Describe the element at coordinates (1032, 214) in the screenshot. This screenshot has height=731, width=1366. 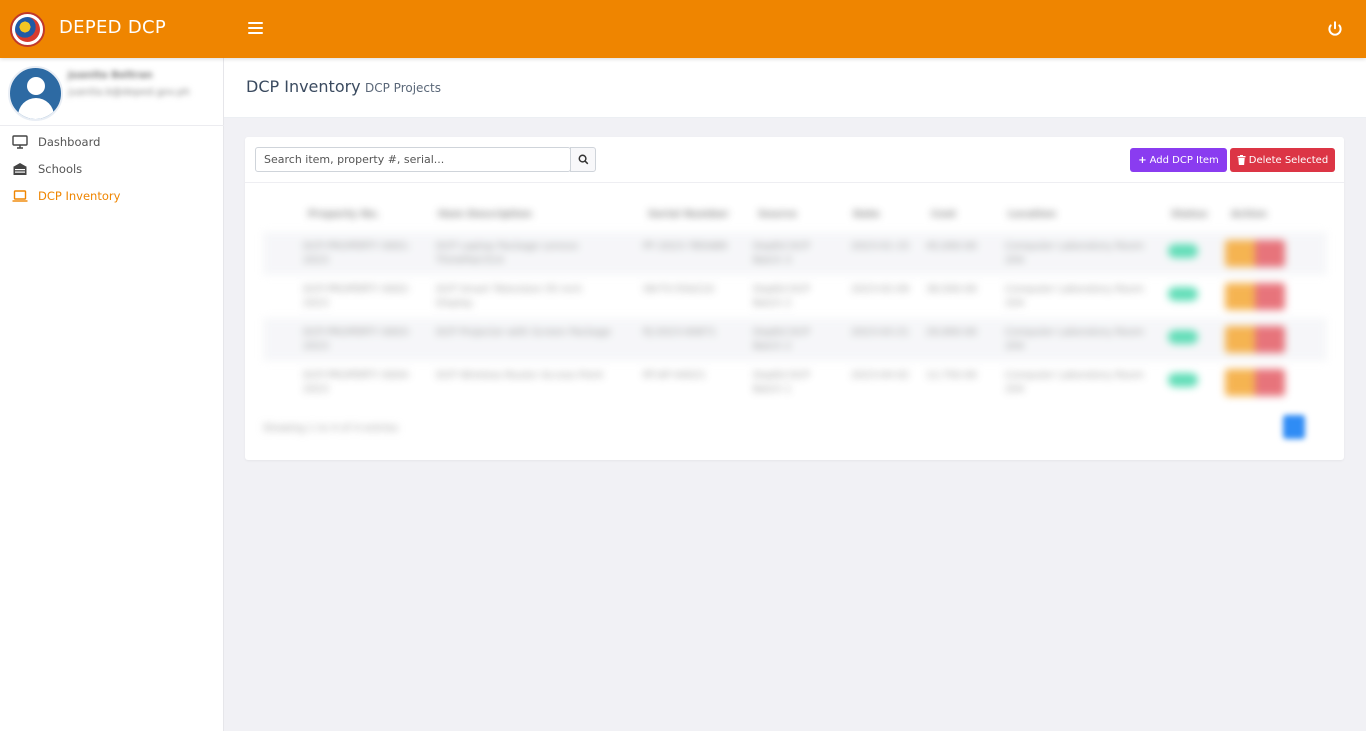
I see `column-header: Location` at that location.